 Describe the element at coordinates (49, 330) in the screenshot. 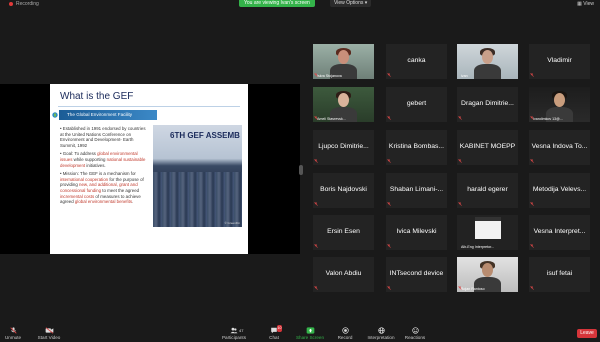

I see `video-off-icon` at that location.